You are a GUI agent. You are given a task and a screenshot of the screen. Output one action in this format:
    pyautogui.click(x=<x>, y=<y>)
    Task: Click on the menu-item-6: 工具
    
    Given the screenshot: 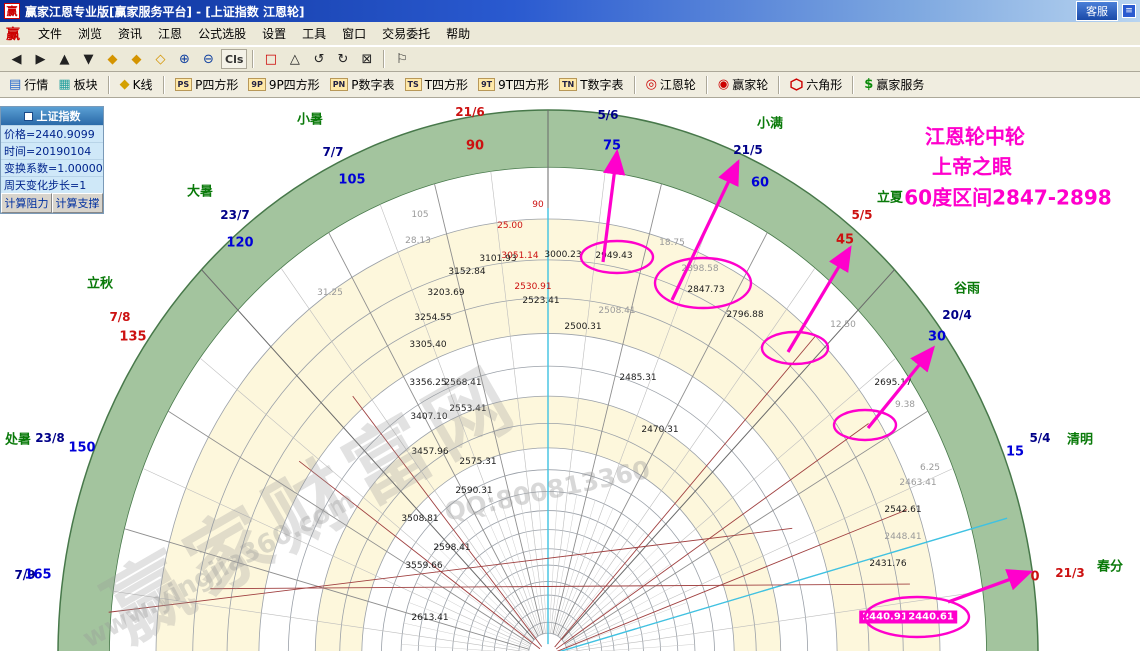 What is the action you would take?
    pyautogui.click(x=314, y=33)
    